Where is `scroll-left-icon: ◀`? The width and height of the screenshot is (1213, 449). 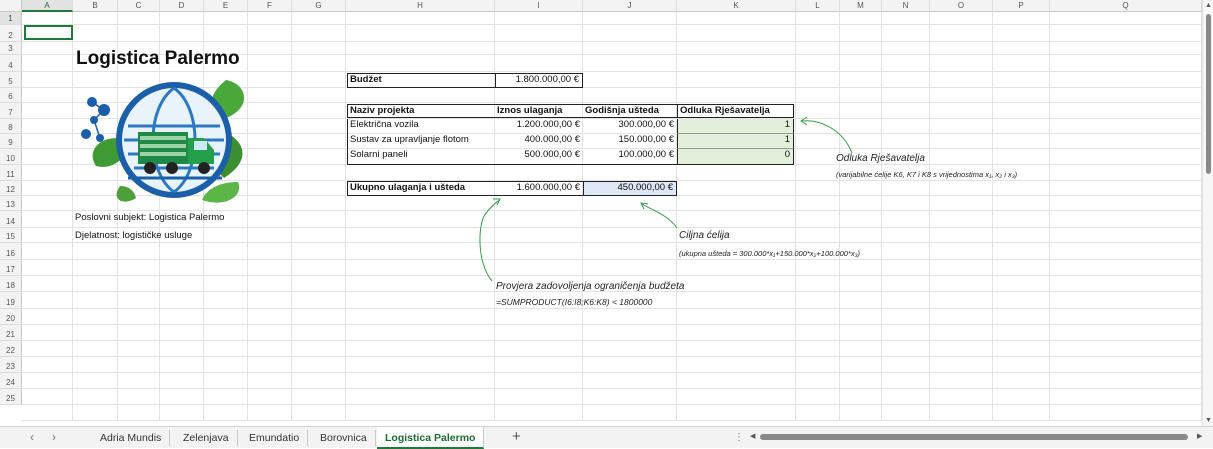
scroll-left-icon: ◀ is located at coordinates (752, 436).